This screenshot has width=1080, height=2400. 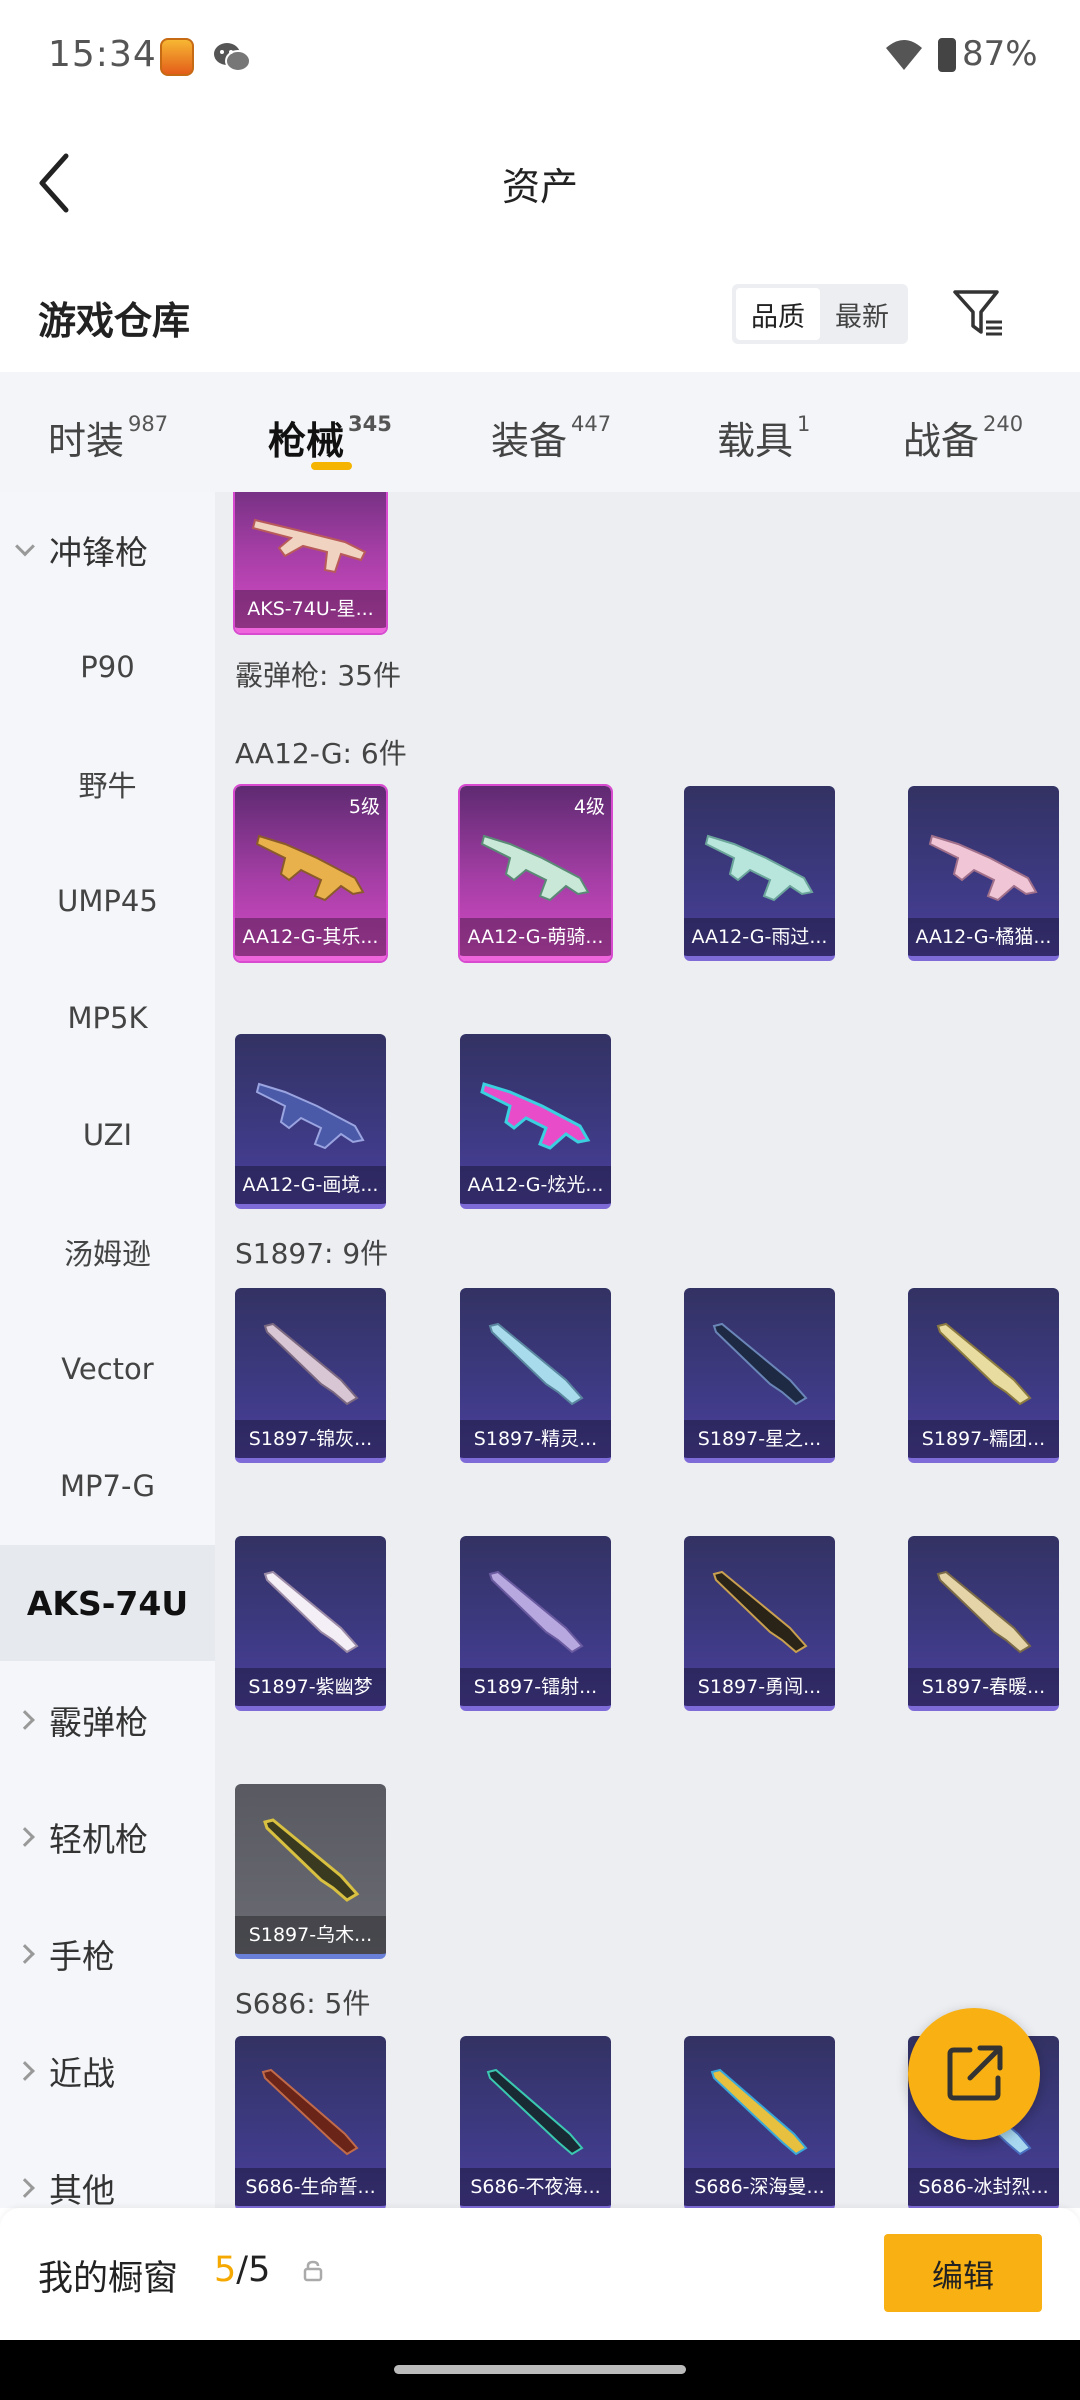 I want to click on sidebar-item-label: 冲锋枪, so click(x=98, y=552).